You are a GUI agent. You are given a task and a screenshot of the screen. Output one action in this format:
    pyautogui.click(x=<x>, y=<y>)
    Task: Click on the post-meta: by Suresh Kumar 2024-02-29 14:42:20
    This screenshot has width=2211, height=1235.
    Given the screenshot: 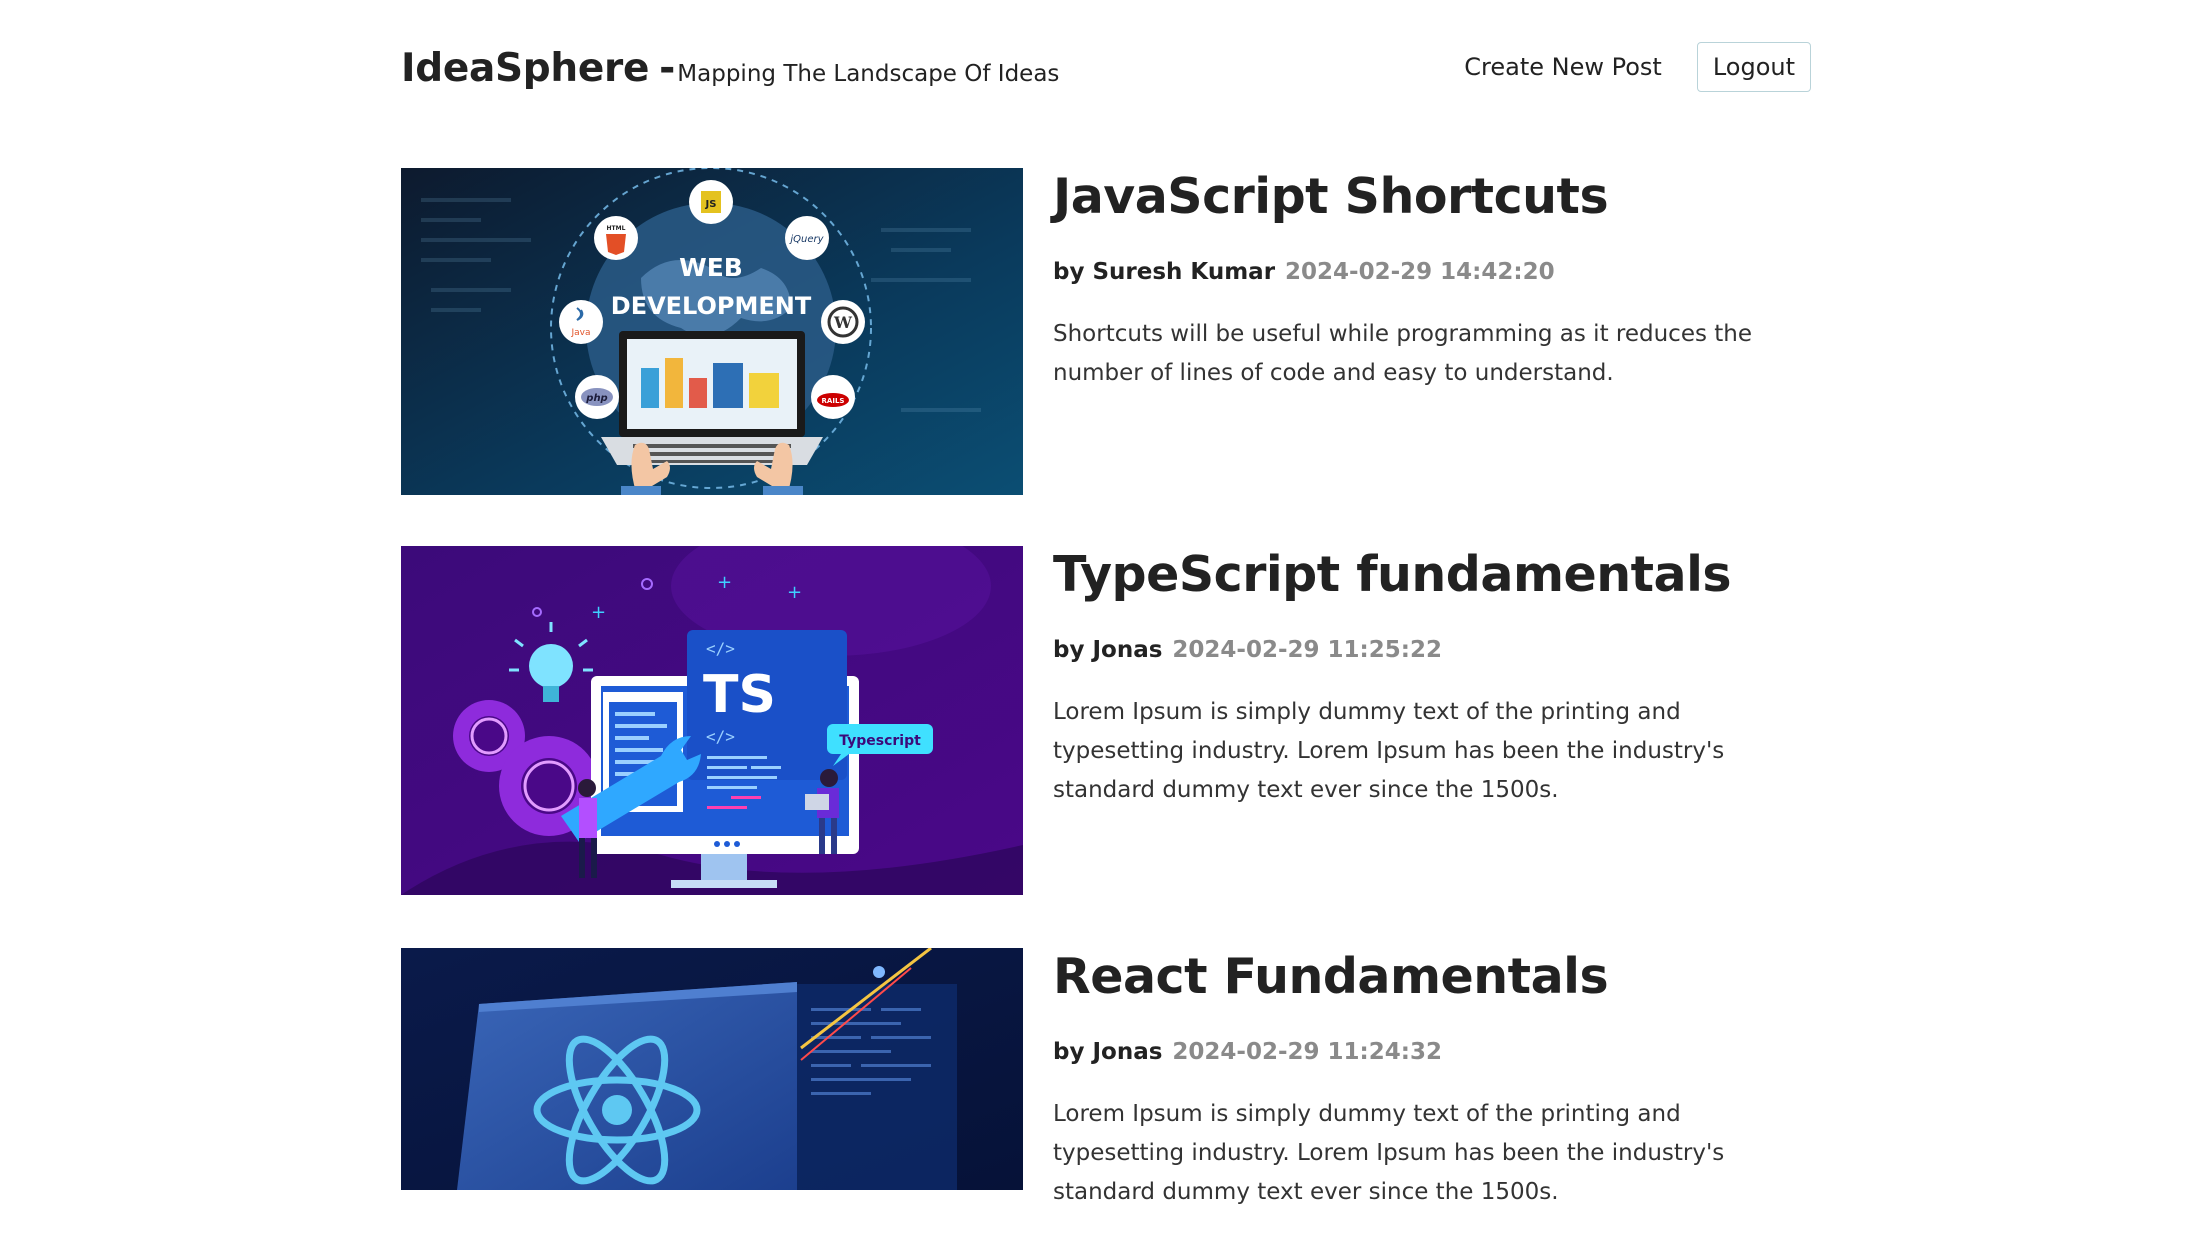 What is the action you would take?
    pyautogui.click(x=1432, y=272)
    